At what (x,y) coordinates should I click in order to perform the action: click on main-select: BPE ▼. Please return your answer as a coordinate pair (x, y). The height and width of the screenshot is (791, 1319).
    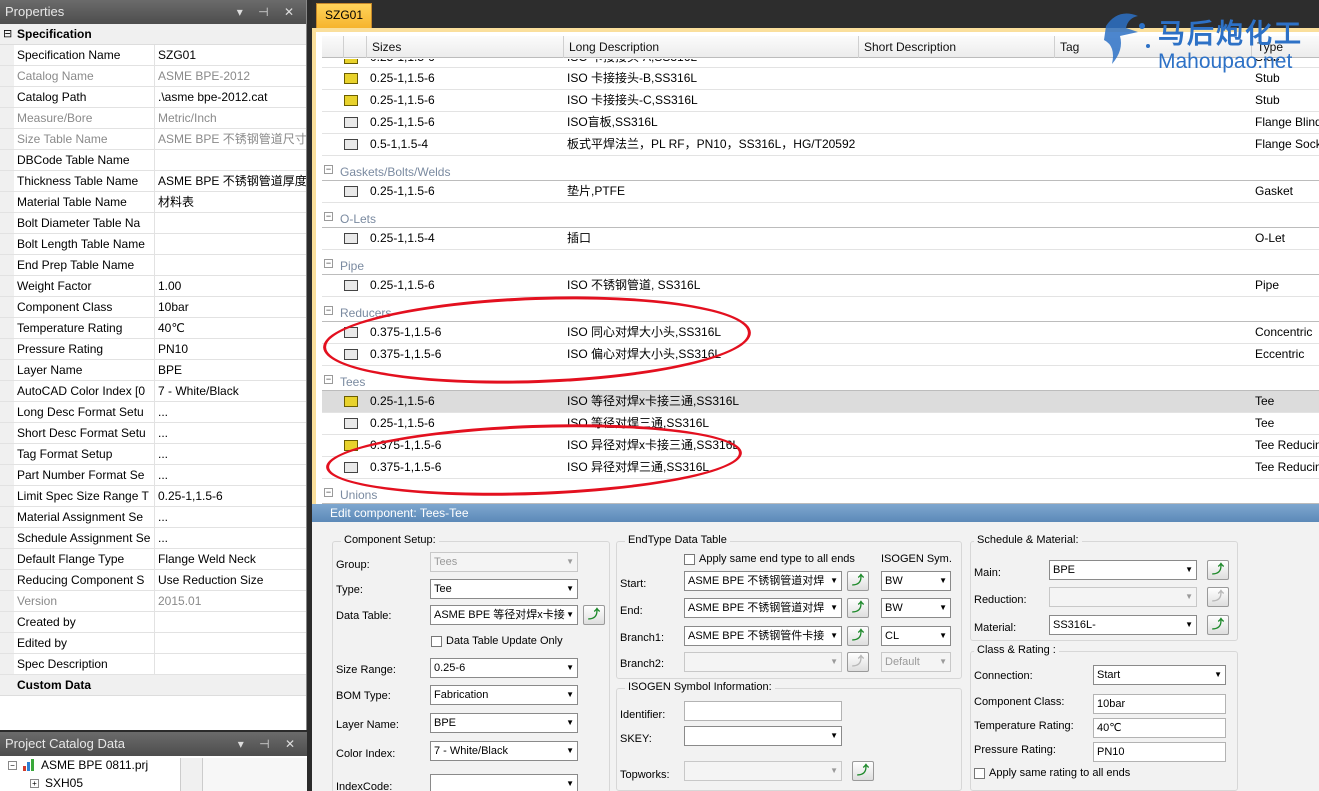
    Looking at the image, I should click on (1123, 570).